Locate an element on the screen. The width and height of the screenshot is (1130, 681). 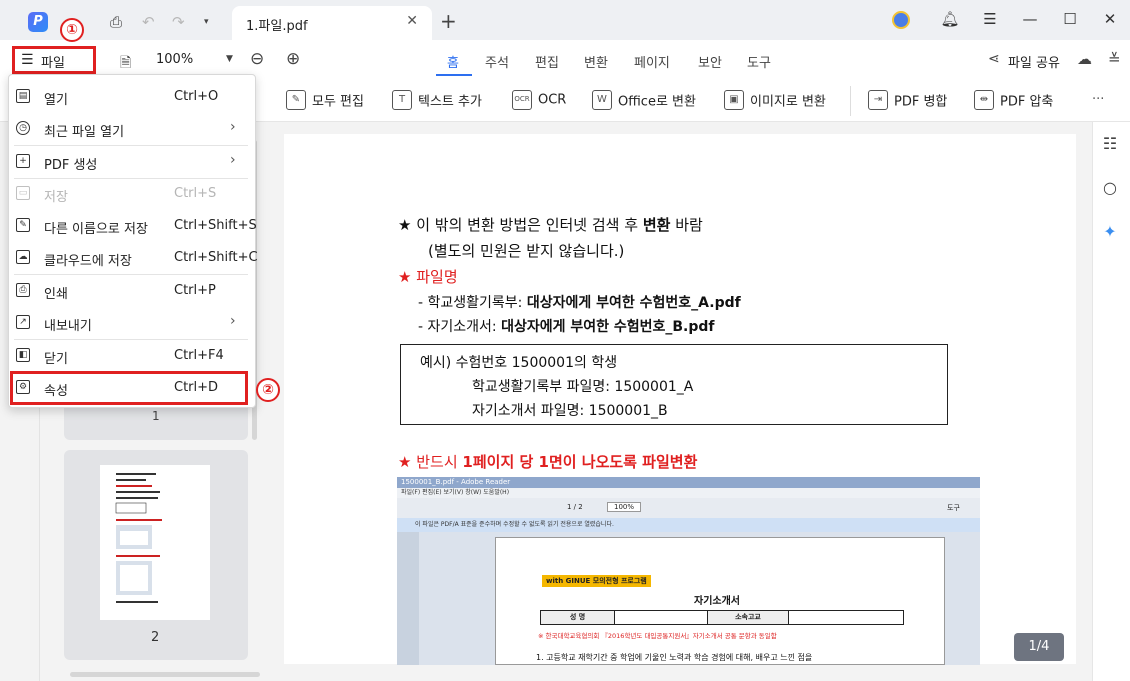
ocr-button: OCR OCR is located at coordinates (539, 101).